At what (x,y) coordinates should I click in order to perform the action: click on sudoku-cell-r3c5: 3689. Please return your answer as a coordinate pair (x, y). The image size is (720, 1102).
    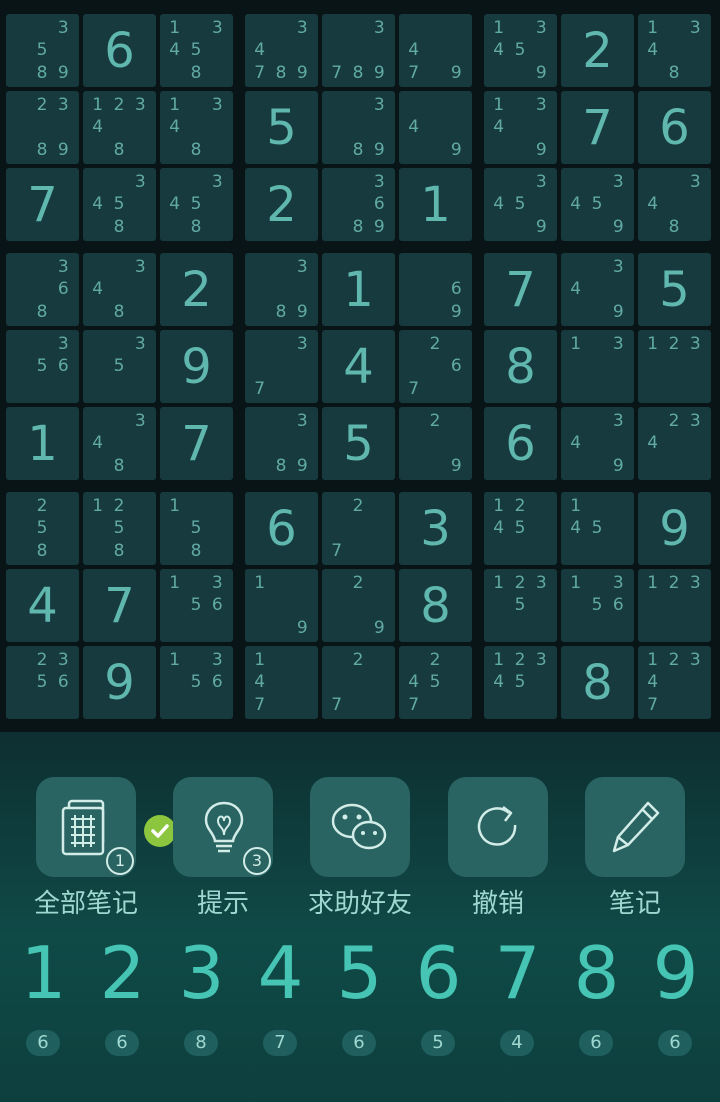
    Looking at the image, I should click on (358, 204).